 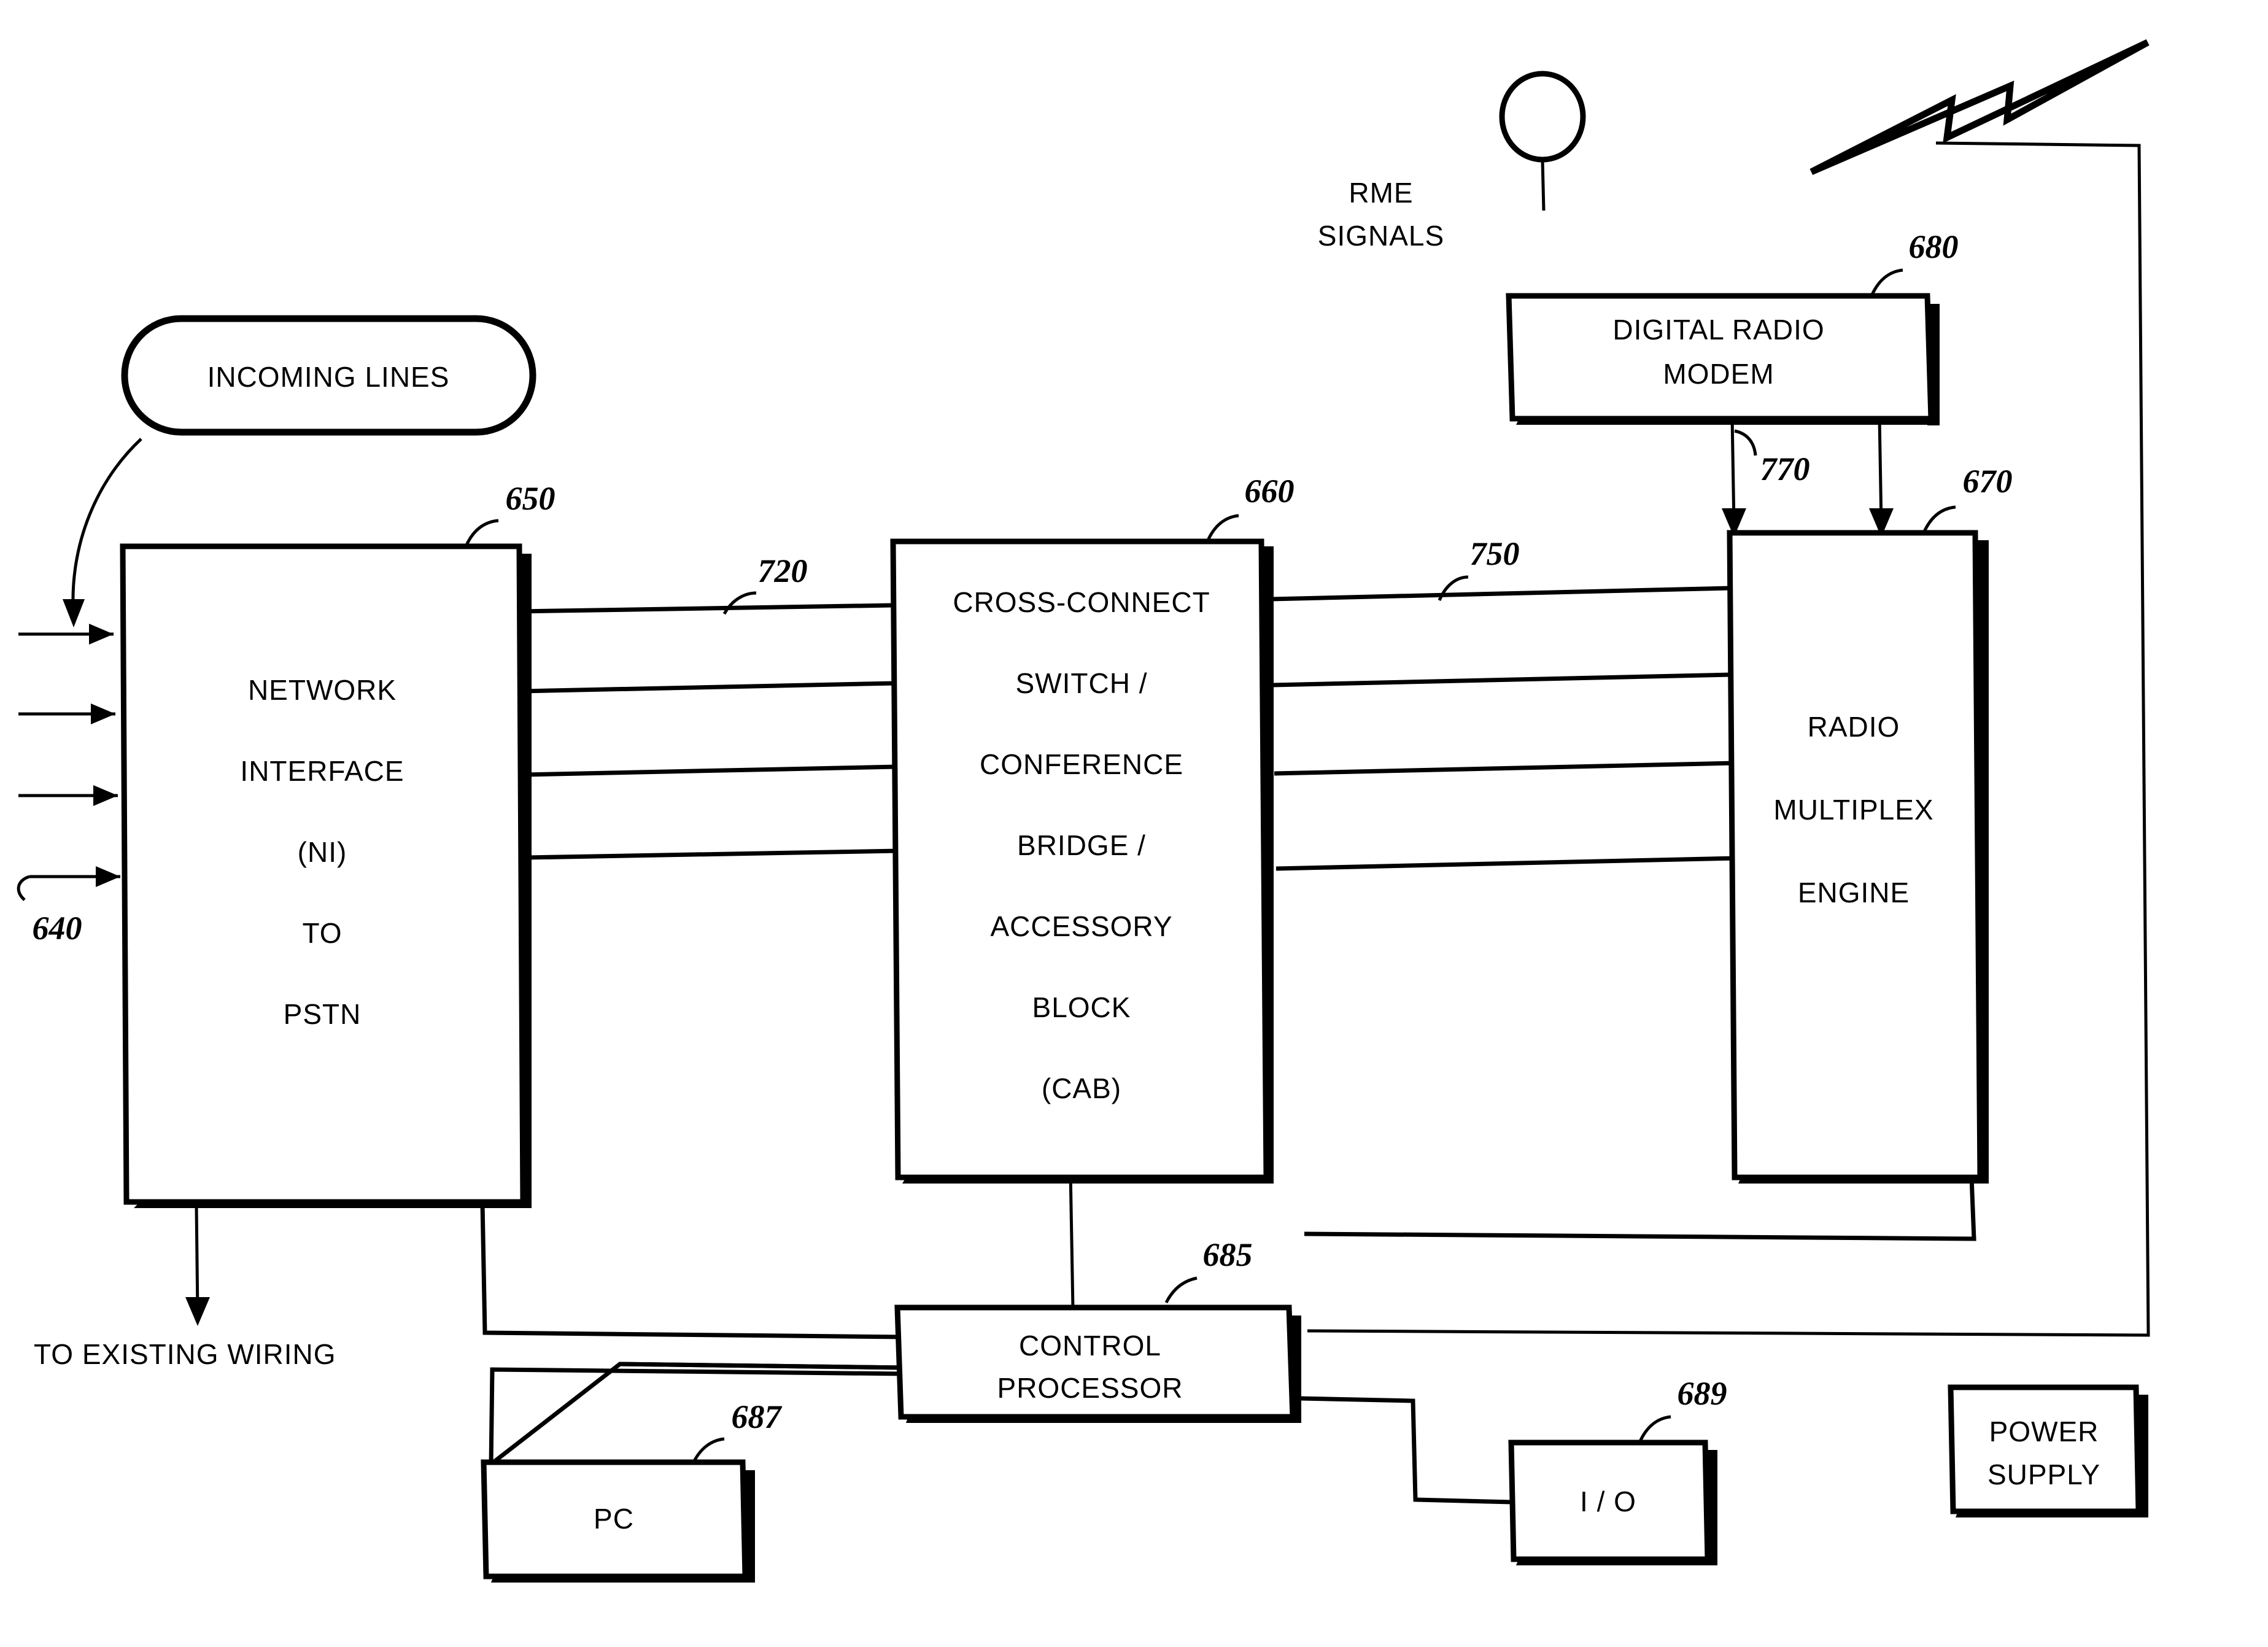 What do you see at coordinates (1228, 1254) in the screenshot?
I see `ref-685: 685` at bounding box center [1228, 1254].